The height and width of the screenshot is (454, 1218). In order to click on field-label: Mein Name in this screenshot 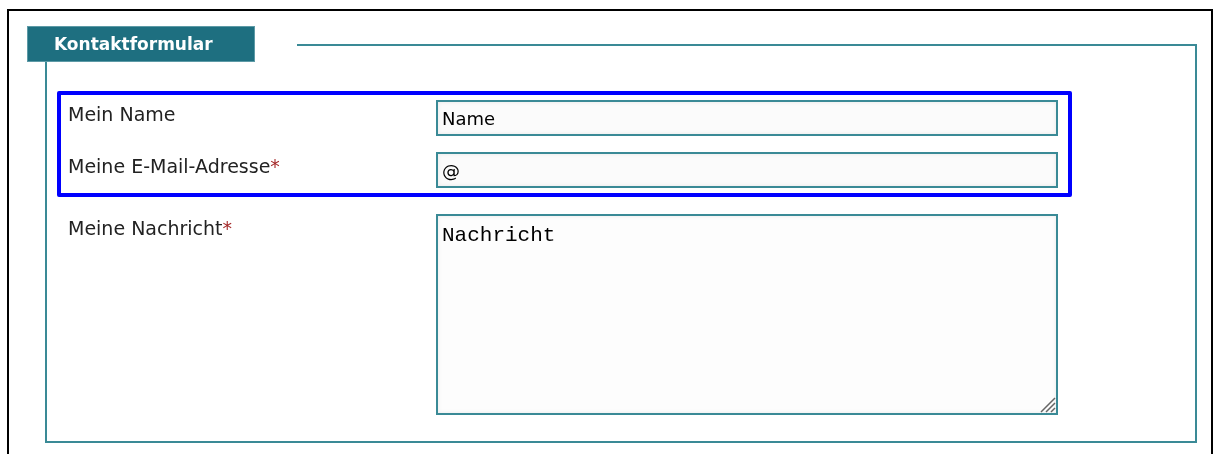, I will do `click(122, 114)`.